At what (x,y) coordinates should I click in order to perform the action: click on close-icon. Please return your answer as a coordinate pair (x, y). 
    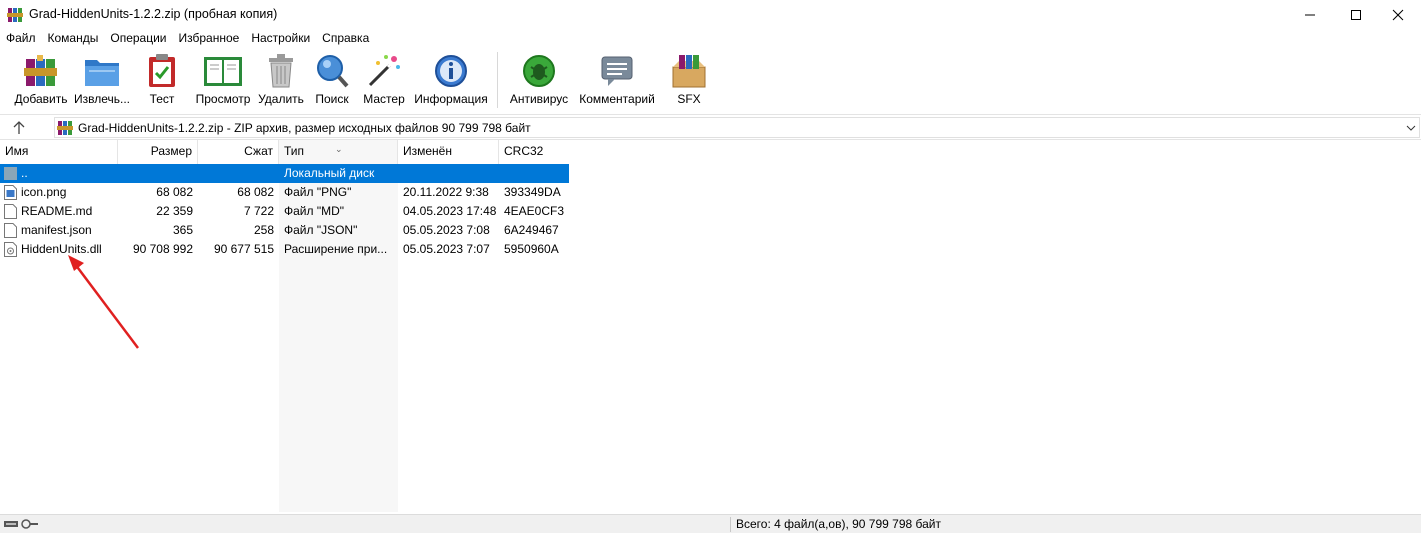
    Looking at the image, I should click on (1398, 14).